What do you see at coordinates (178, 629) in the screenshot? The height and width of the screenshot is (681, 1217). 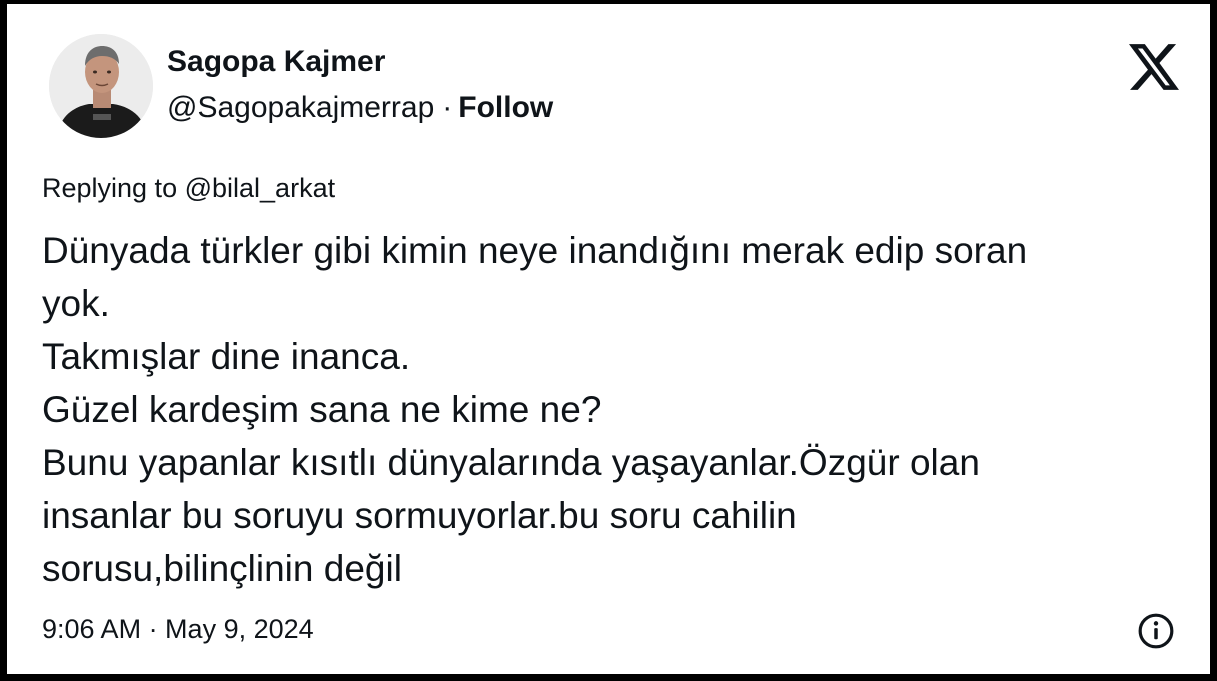 I see `tweet-timestamp: 9:06 AM · May 9, 2024` at bounding box center [178, 629].